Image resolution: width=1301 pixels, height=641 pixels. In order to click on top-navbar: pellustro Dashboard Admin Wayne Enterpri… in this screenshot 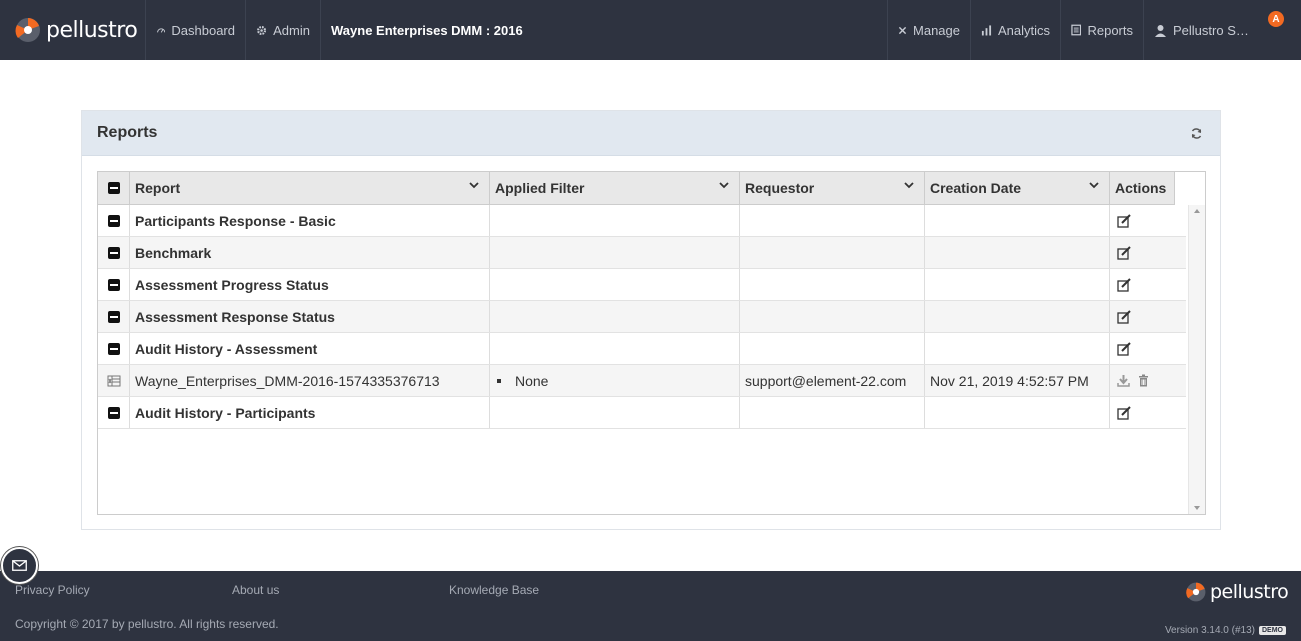, I will do `click(650, 30)`.